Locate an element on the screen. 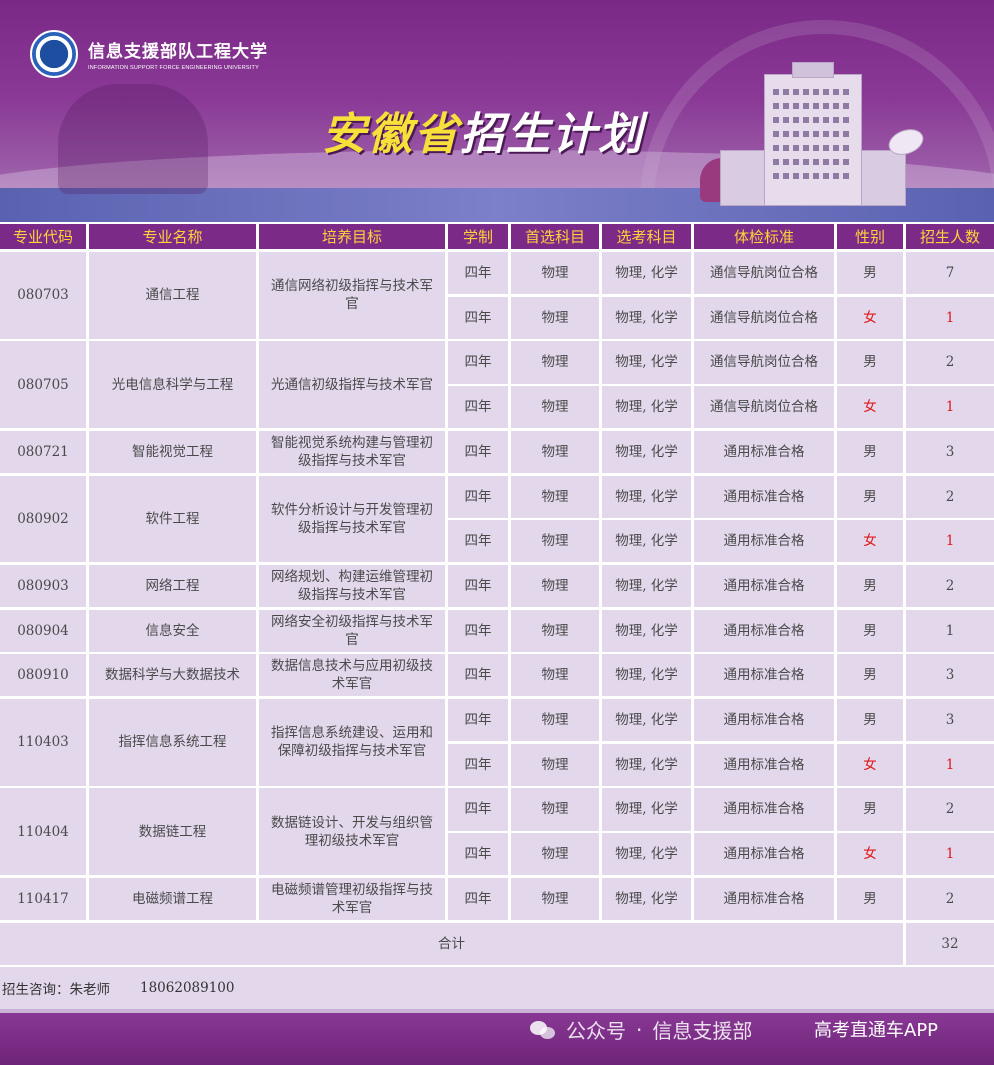 The width and height of the screenshot is (994, 1065). major-code-cell: 080703 is located at coordinates (43, 295).